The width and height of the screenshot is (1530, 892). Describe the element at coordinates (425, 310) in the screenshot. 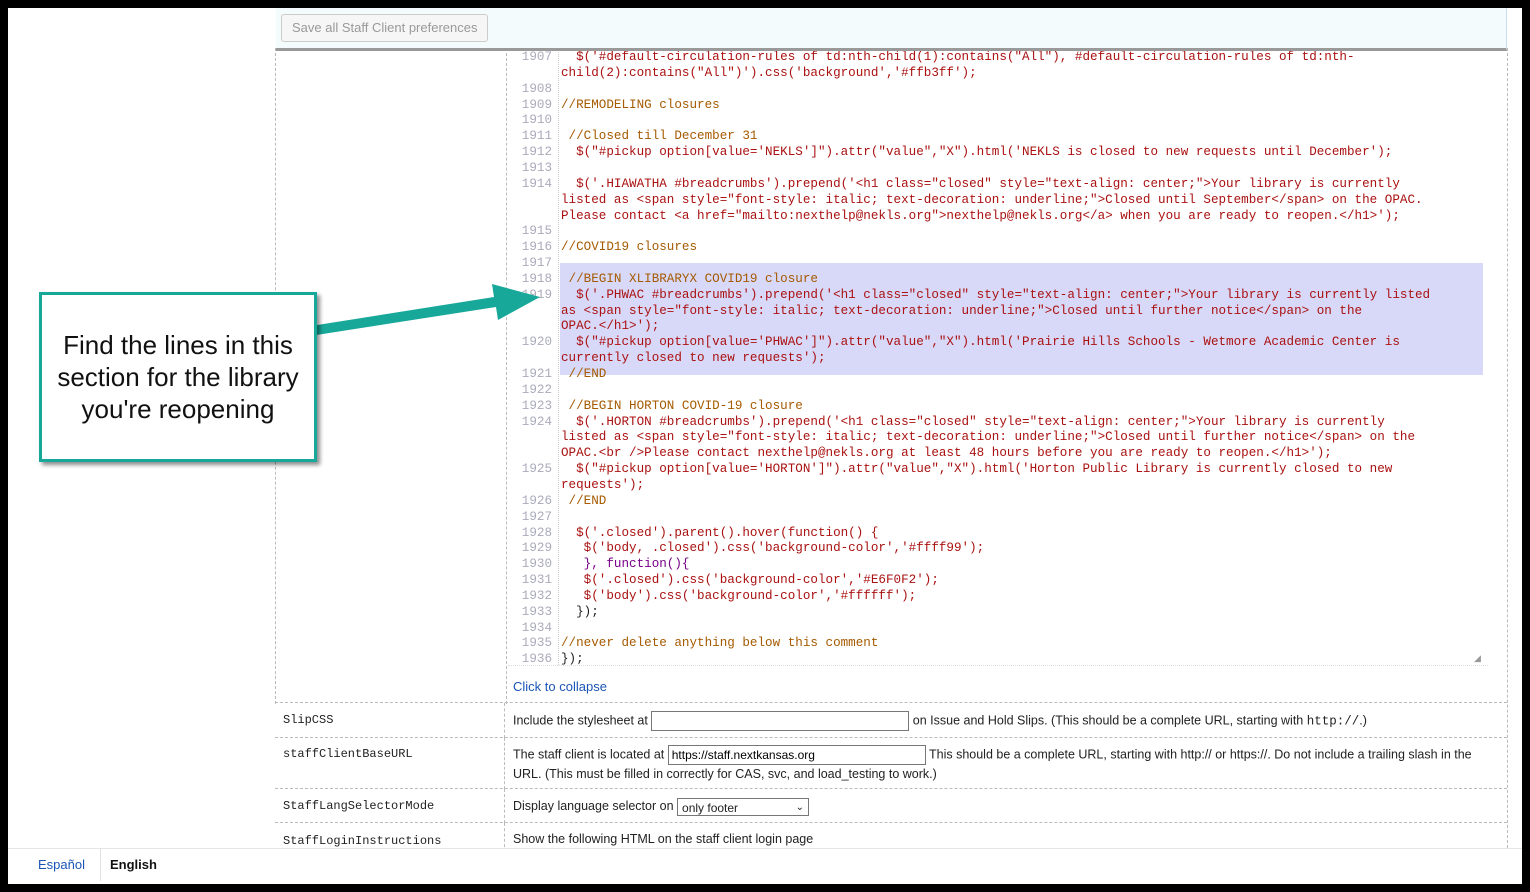

I see `arrow-shape` at that location.